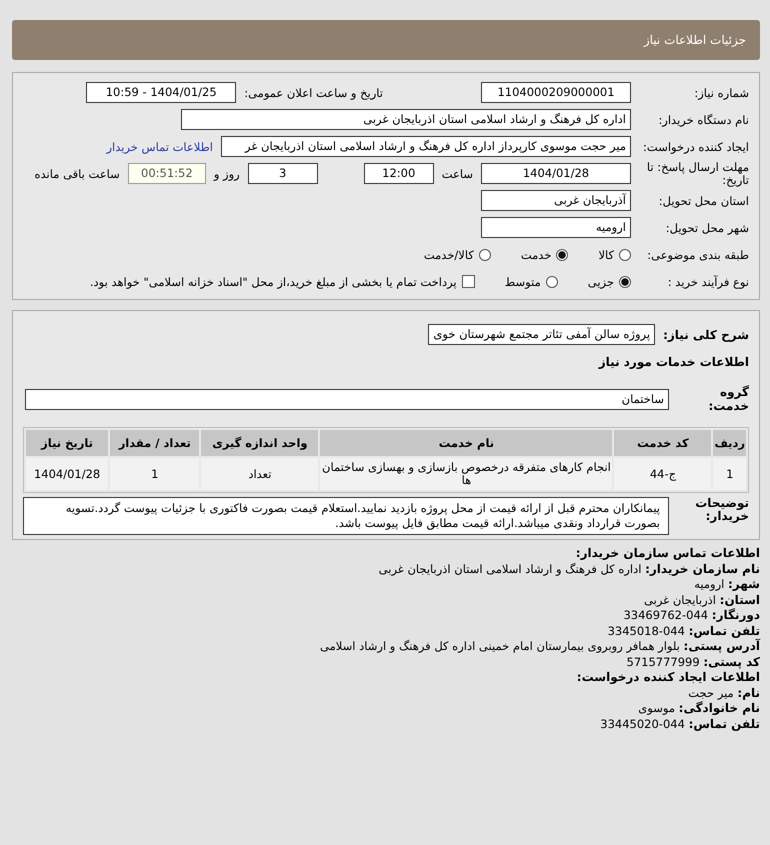 The width and height of the screenshot is (770, 845). What do you see at coordinates (703, 119) in the screenshot?
I see `field-label: نام دستگاه خریدار:` at bounding box center [703, 119].